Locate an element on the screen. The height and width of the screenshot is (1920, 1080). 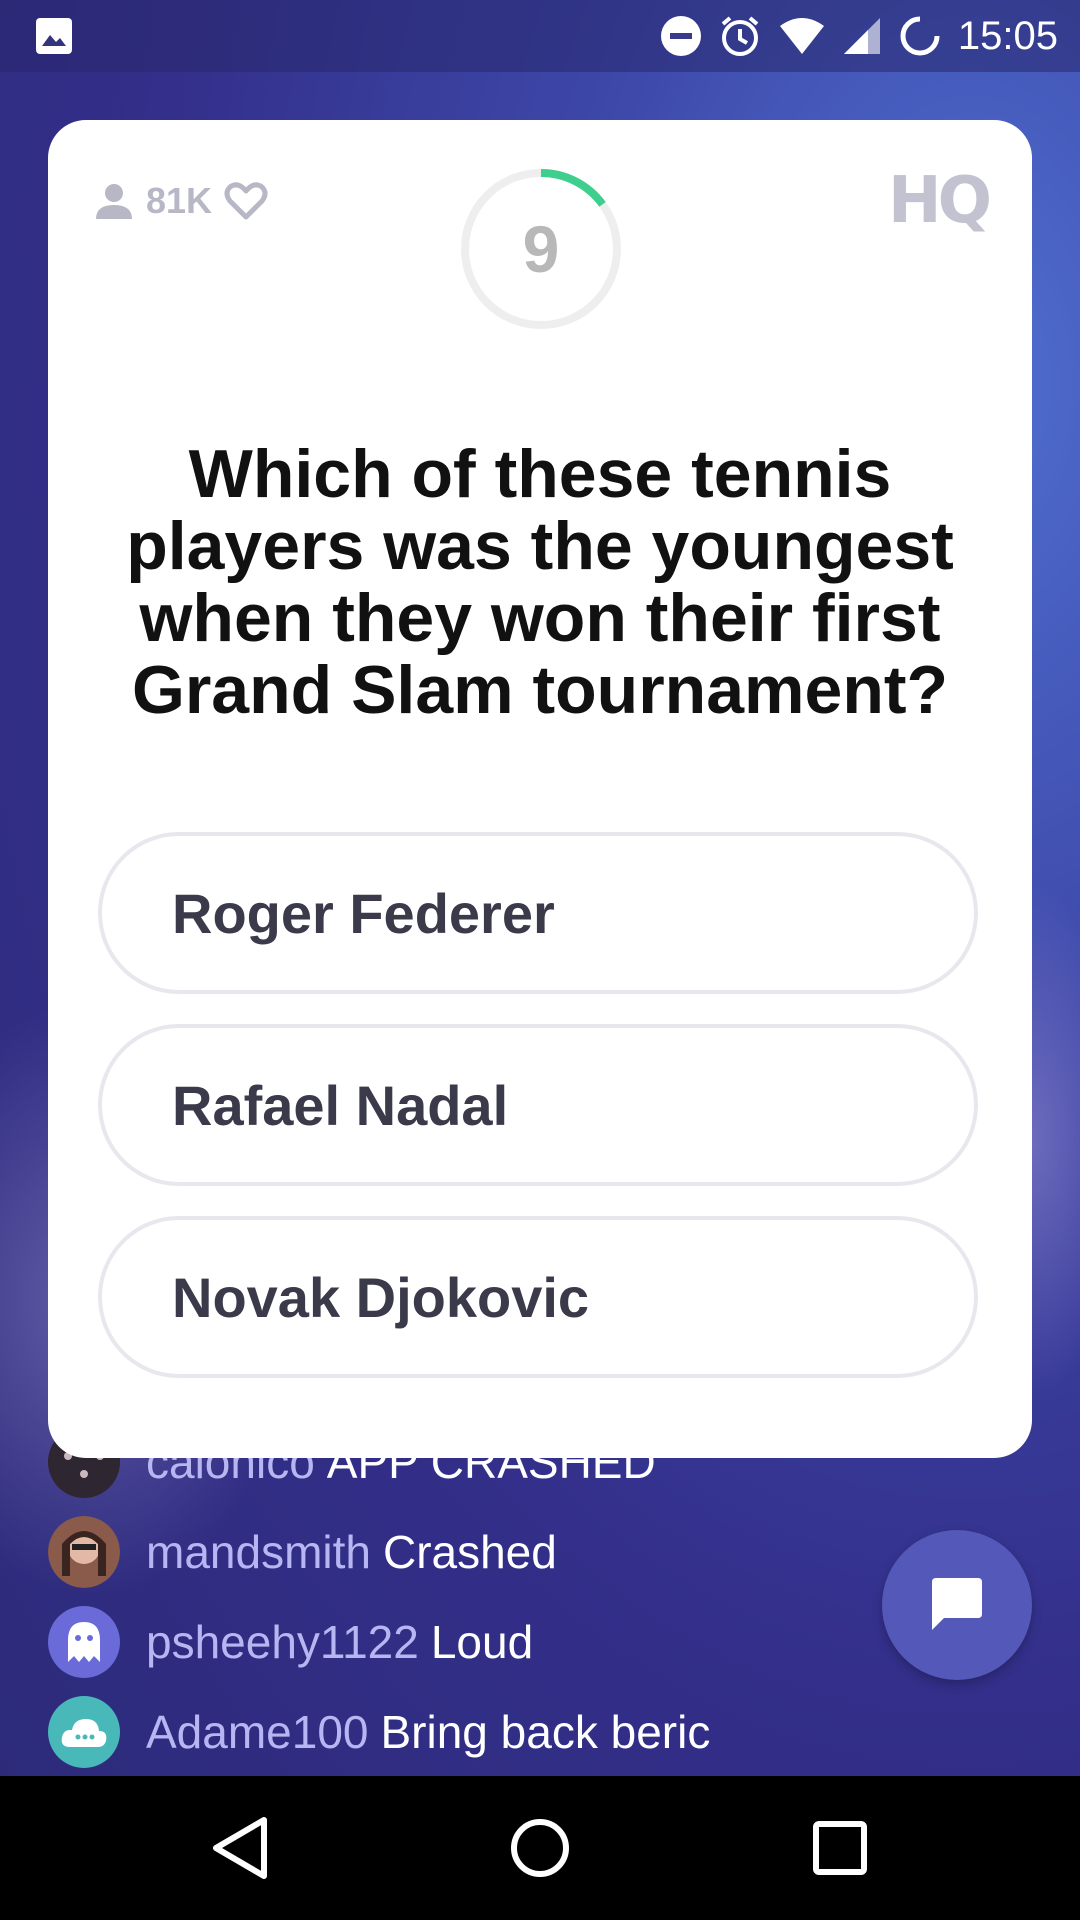
ghost-avatar-icon is located at coordinates (84, 1642).